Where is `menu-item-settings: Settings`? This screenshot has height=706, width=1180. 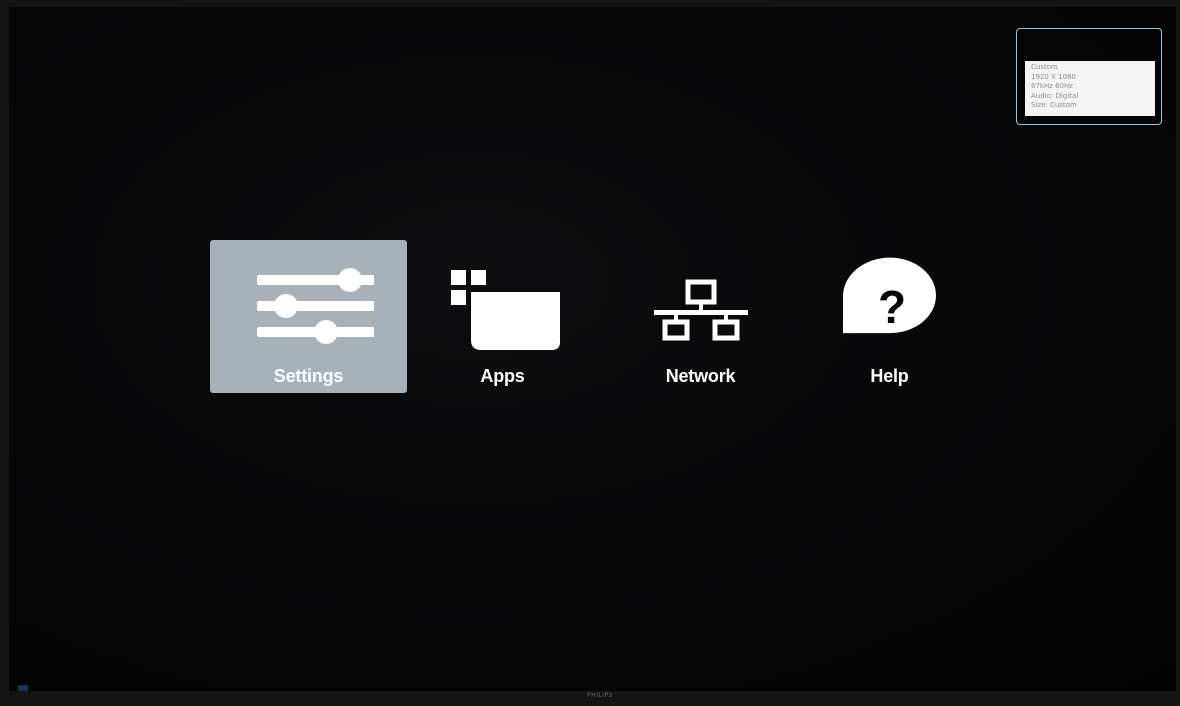 menu-item-settings: Settings is located at coordinates (308, 316).